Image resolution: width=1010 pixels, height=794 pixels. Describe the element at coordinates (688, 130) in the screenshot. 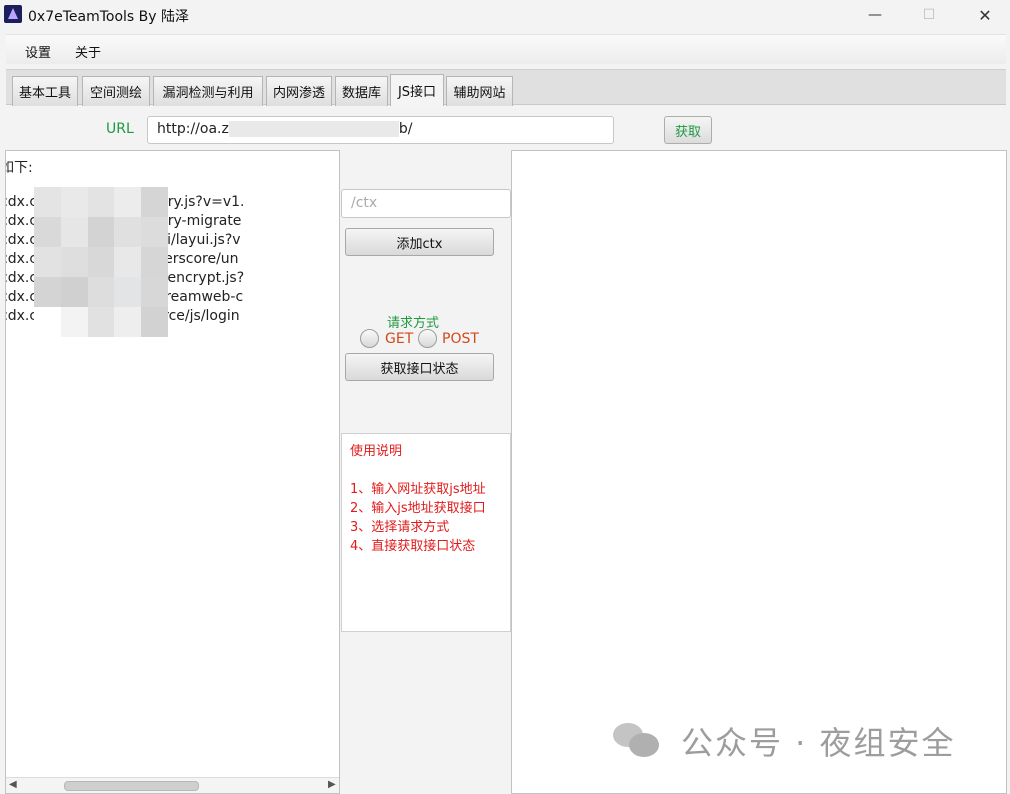

I see `fetch-button: 获取` at that location.